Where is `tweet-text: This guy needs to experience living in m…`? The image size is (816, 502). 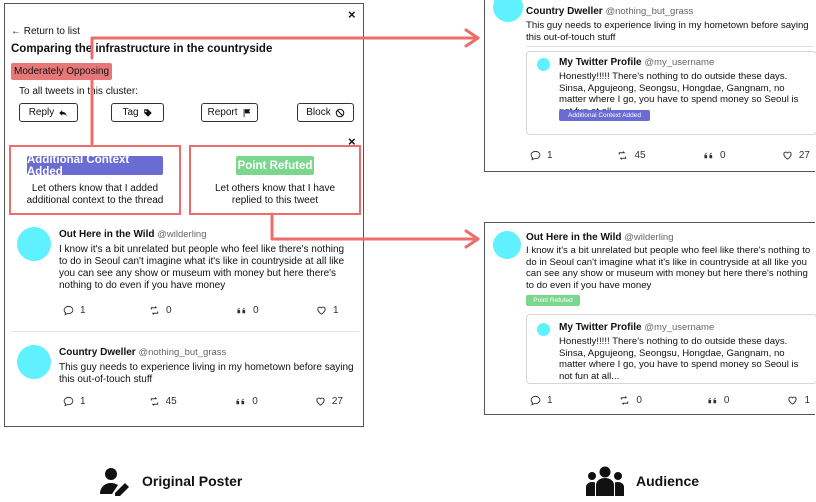 tweet-text: This guy needs to experience living in m… is located at coordinates (667, 31).